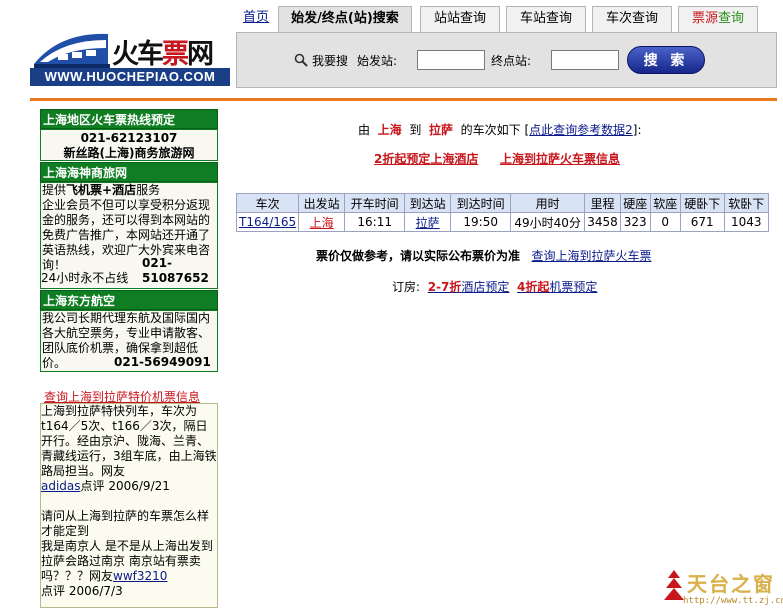  I want to click on hard-sleeper-price: 671, so click(702, 222).